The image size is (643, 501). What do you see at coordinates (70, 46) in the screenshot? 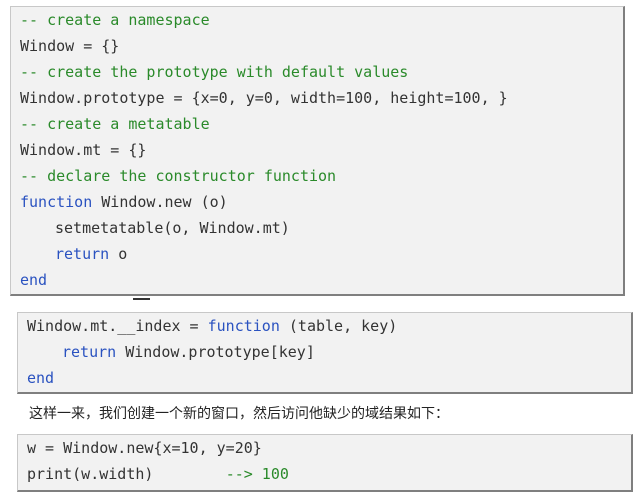
I see `code-text: Window = {}` at bounding box center [70, 46].